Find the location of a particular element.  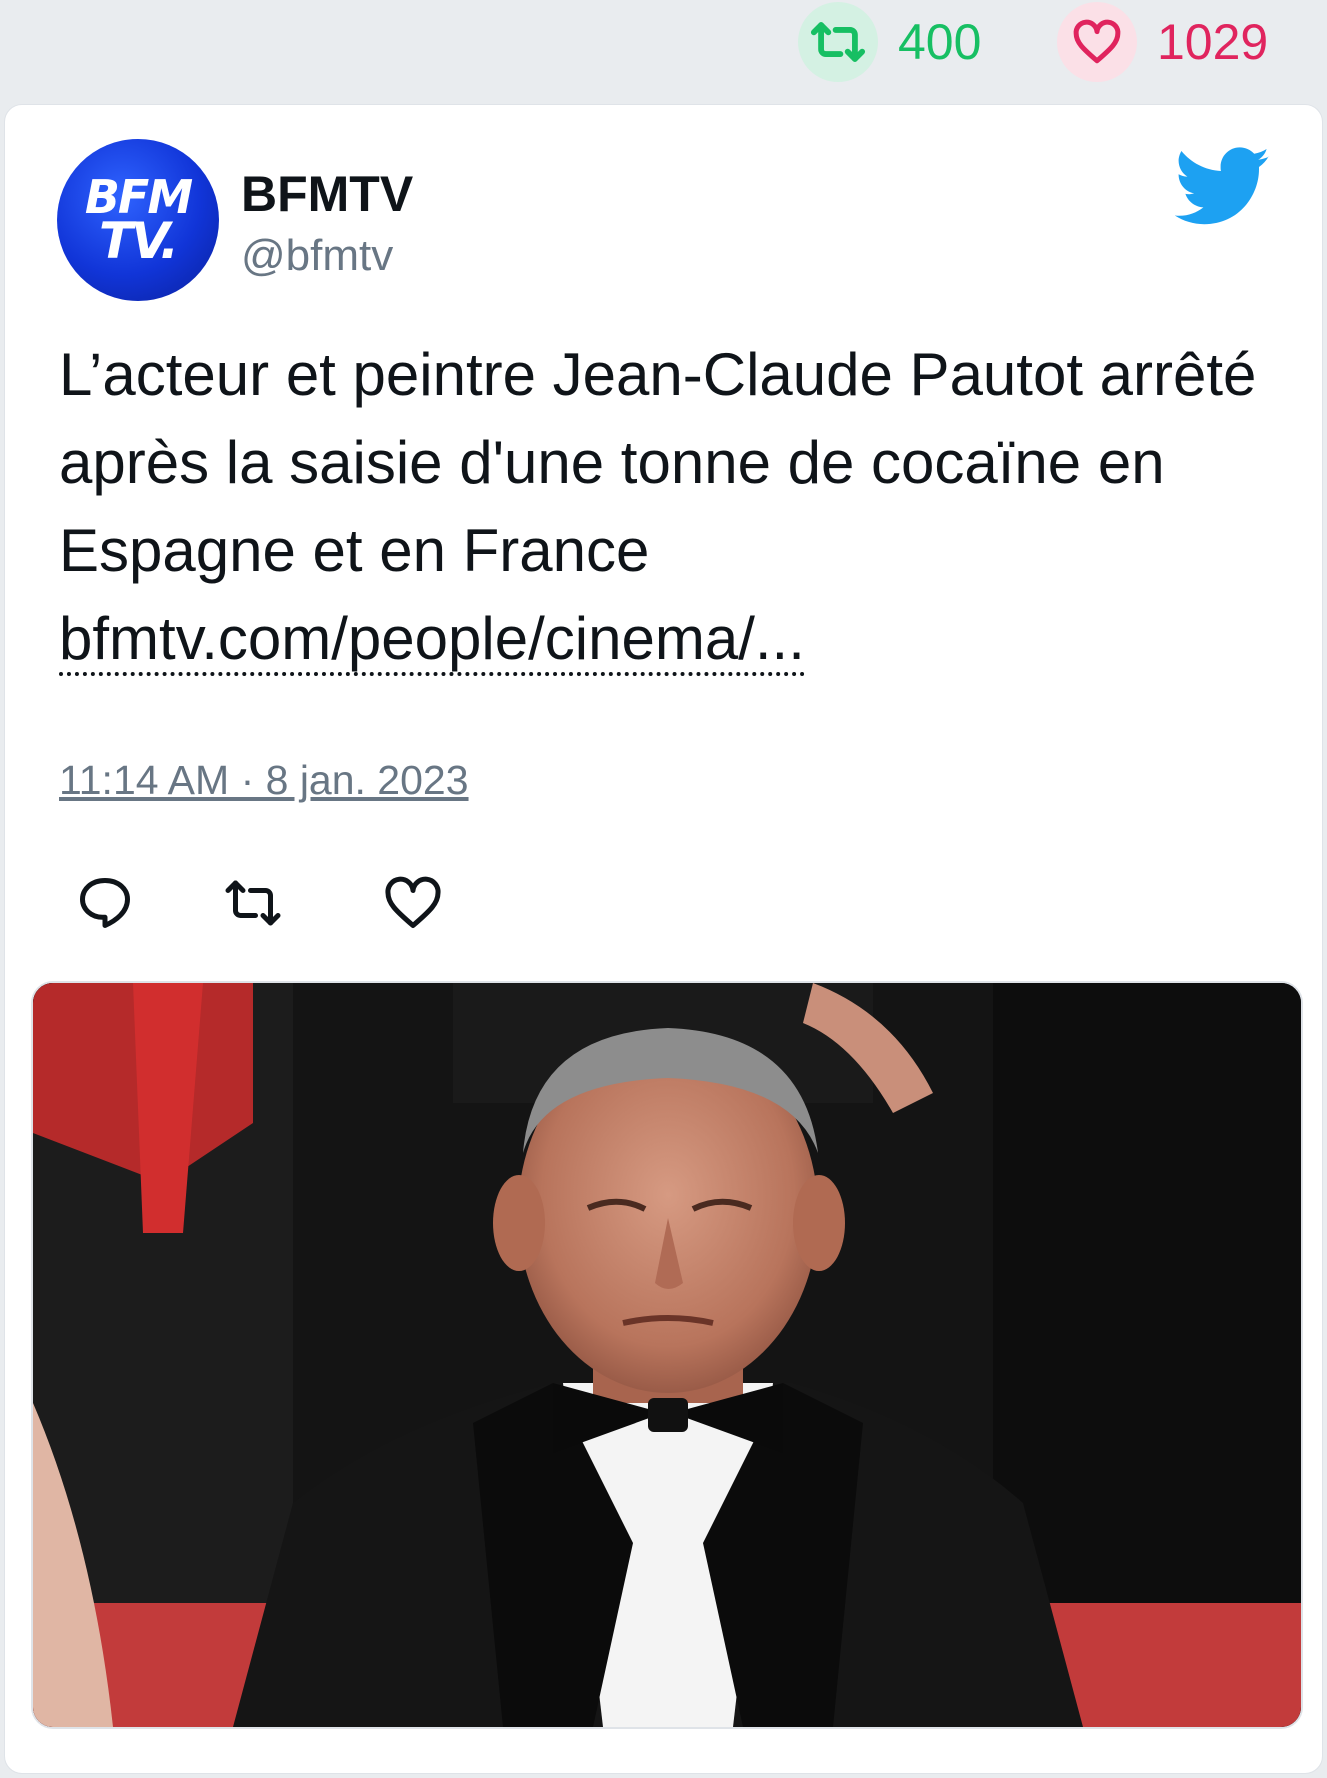

like-stat: 1029 is located at coordinates (1162, 42).